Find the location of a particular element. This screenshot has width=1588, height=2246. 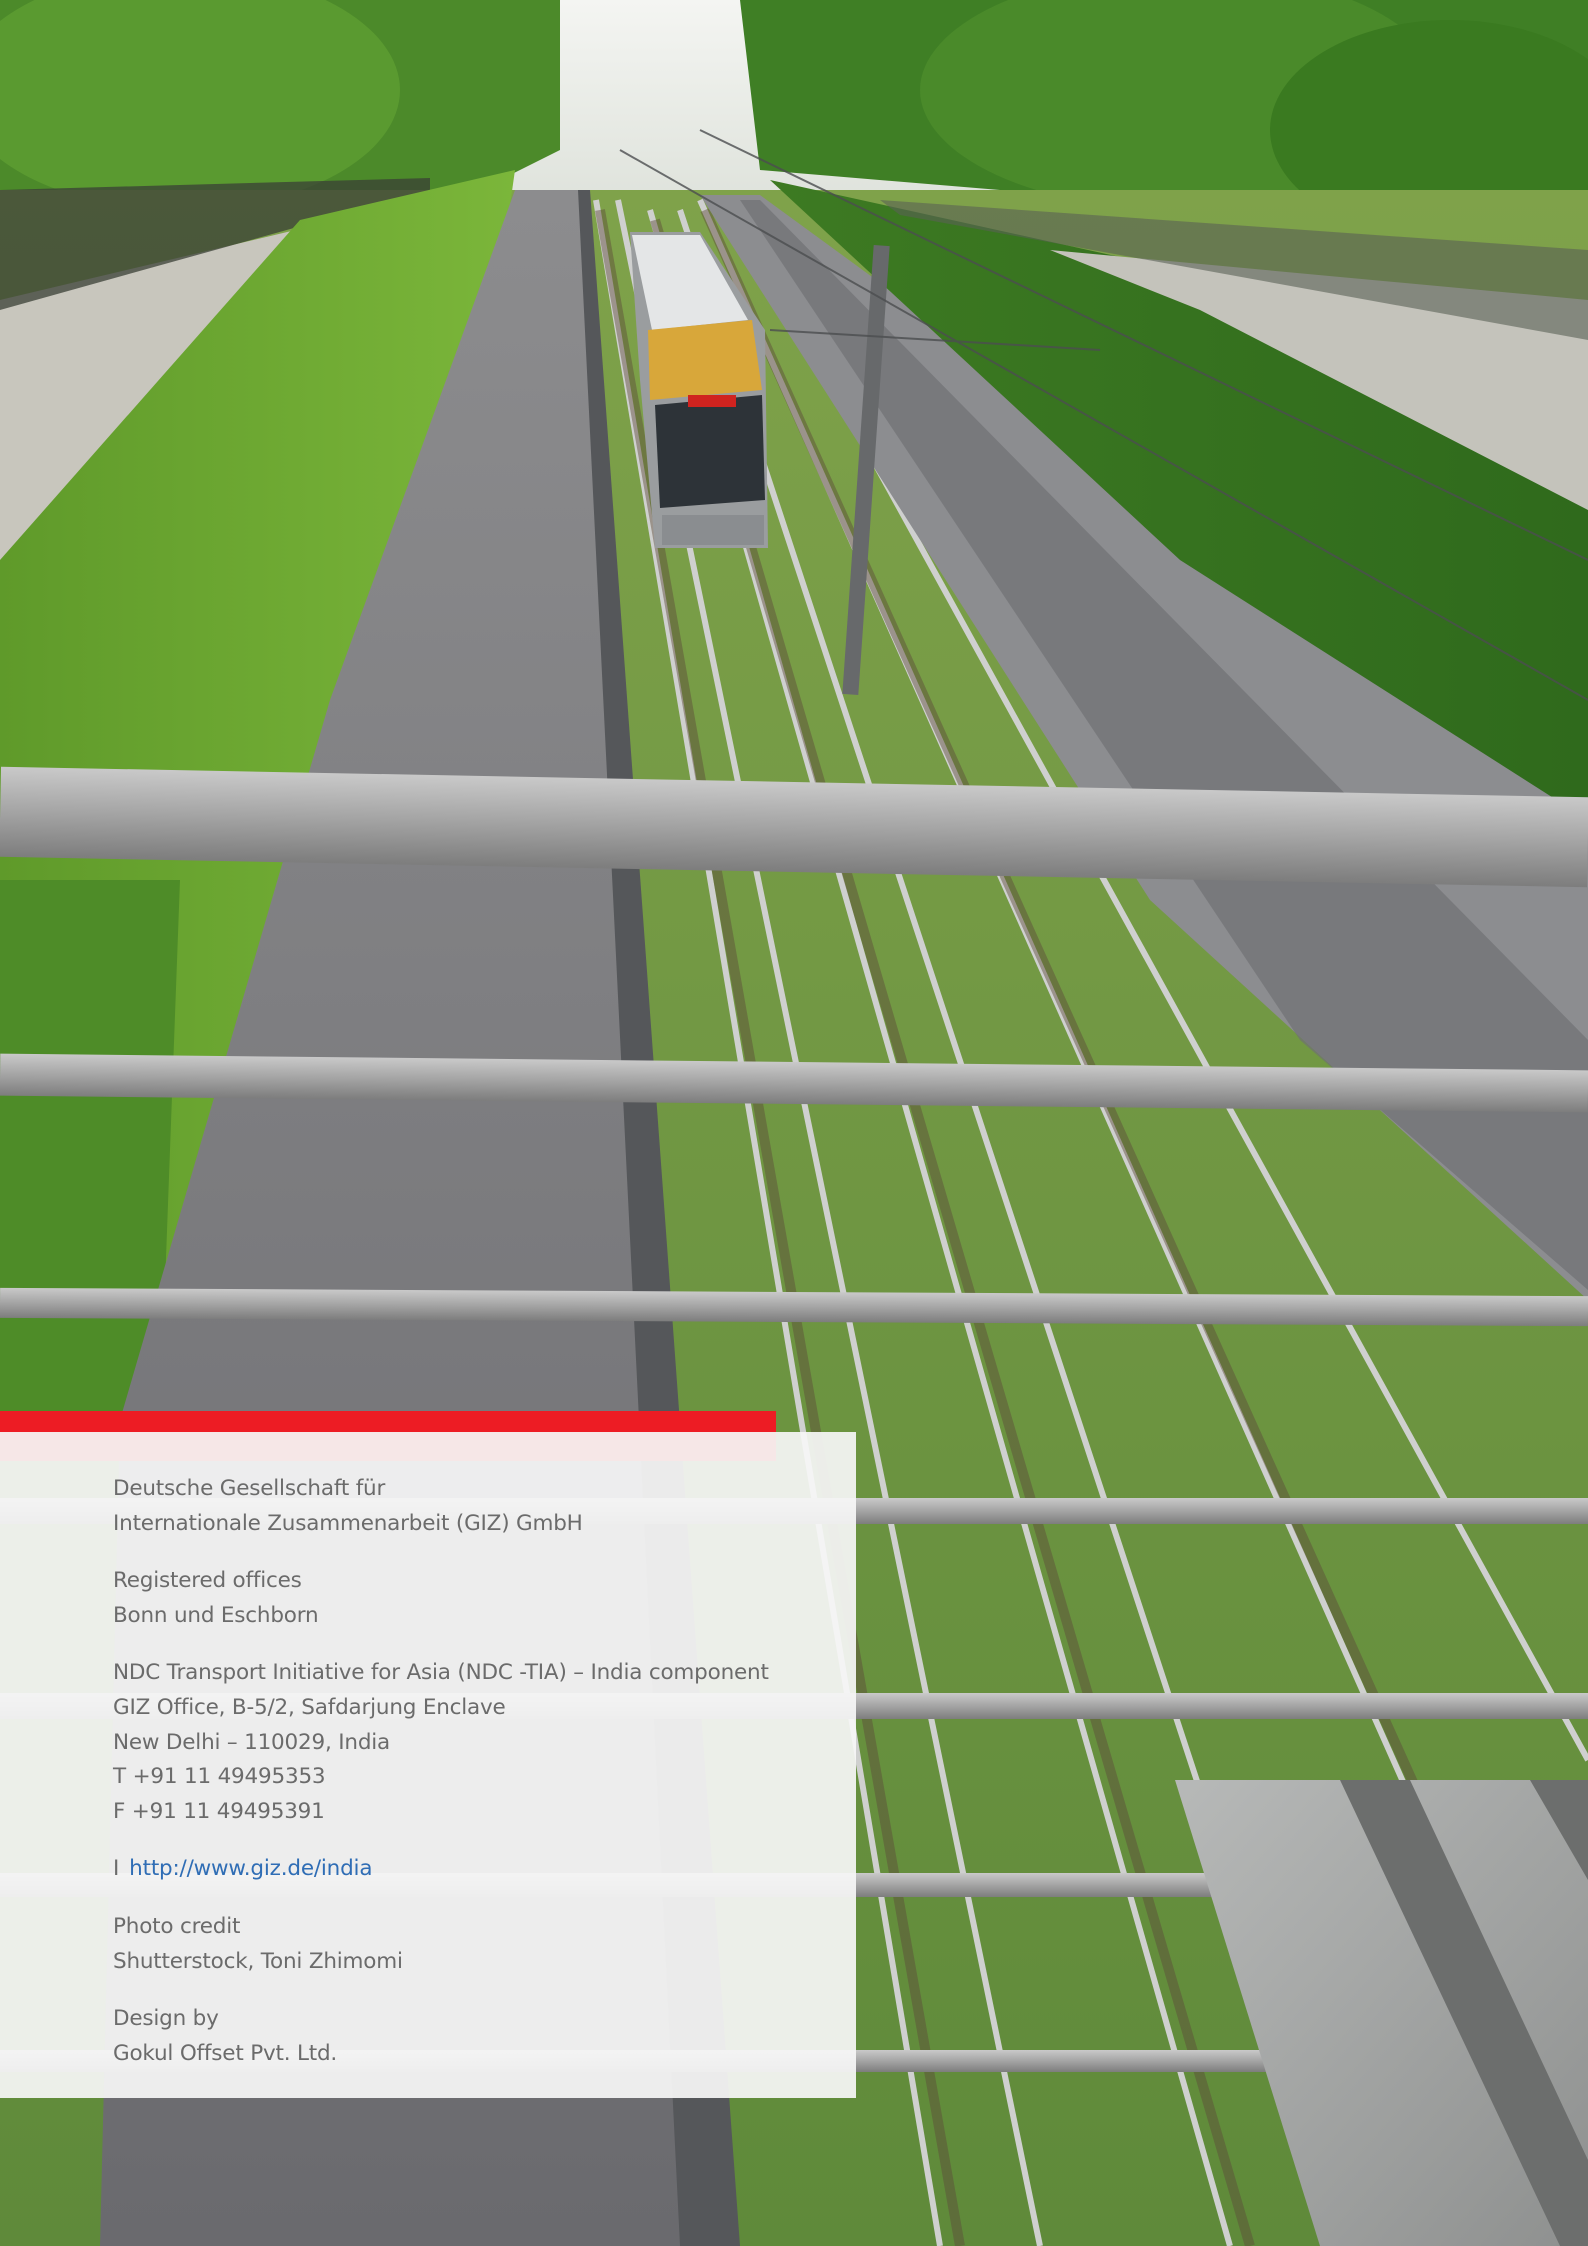

website-link: http://www.giz.de/india is located at coordinates (250, 1868).